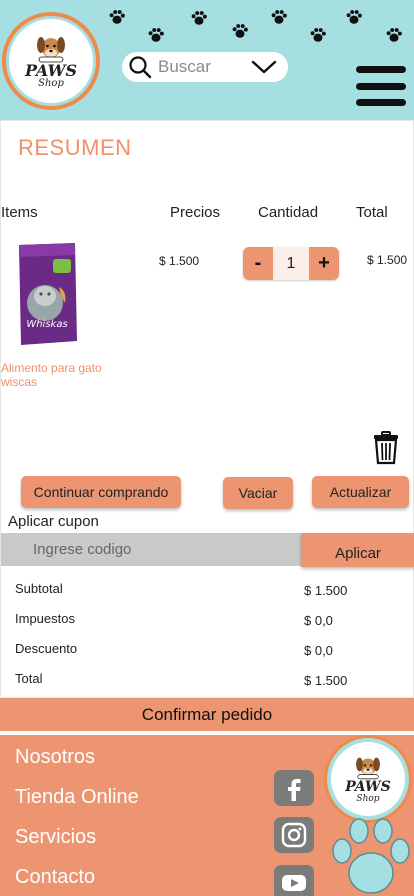 This screenshot has height=896, width=414. I want to click on facebook-glyph, so click(294, 790).